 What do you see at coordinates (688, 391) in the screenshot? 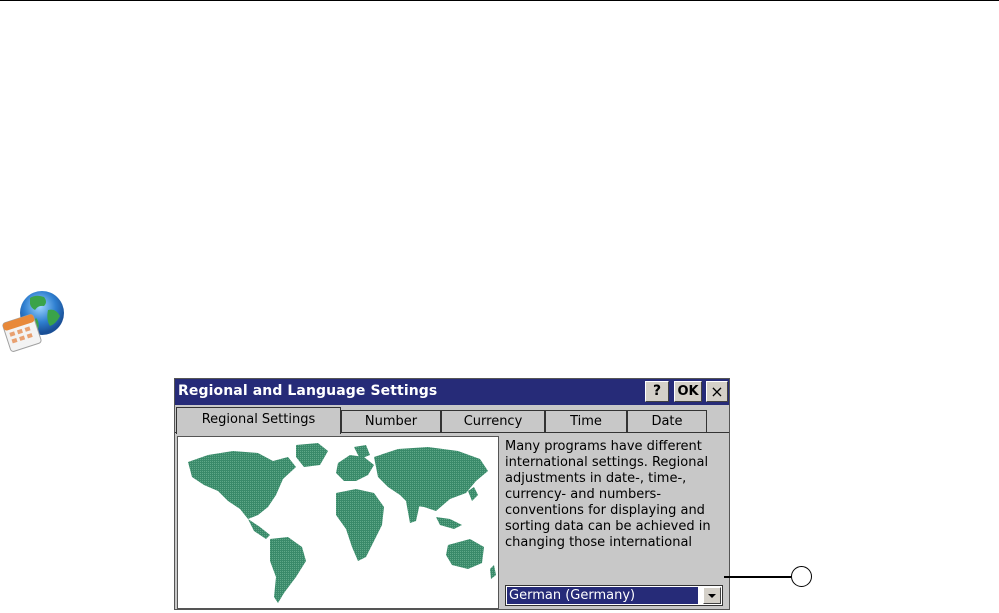
I see `ok-button: OK` at bounding box center [688, 391].